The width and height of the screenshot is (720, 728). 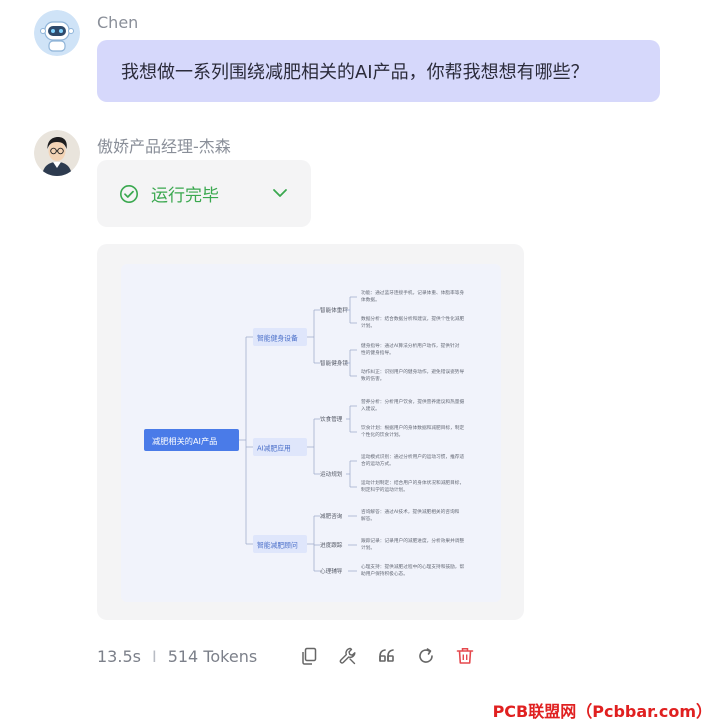 What do you see at coordinates (412, 318) in the screenshot?
I see `mindmap-leaf-text: 数据分析：结合数据分析和建议，提供个性化减肥` at bounding box center [412, 318].